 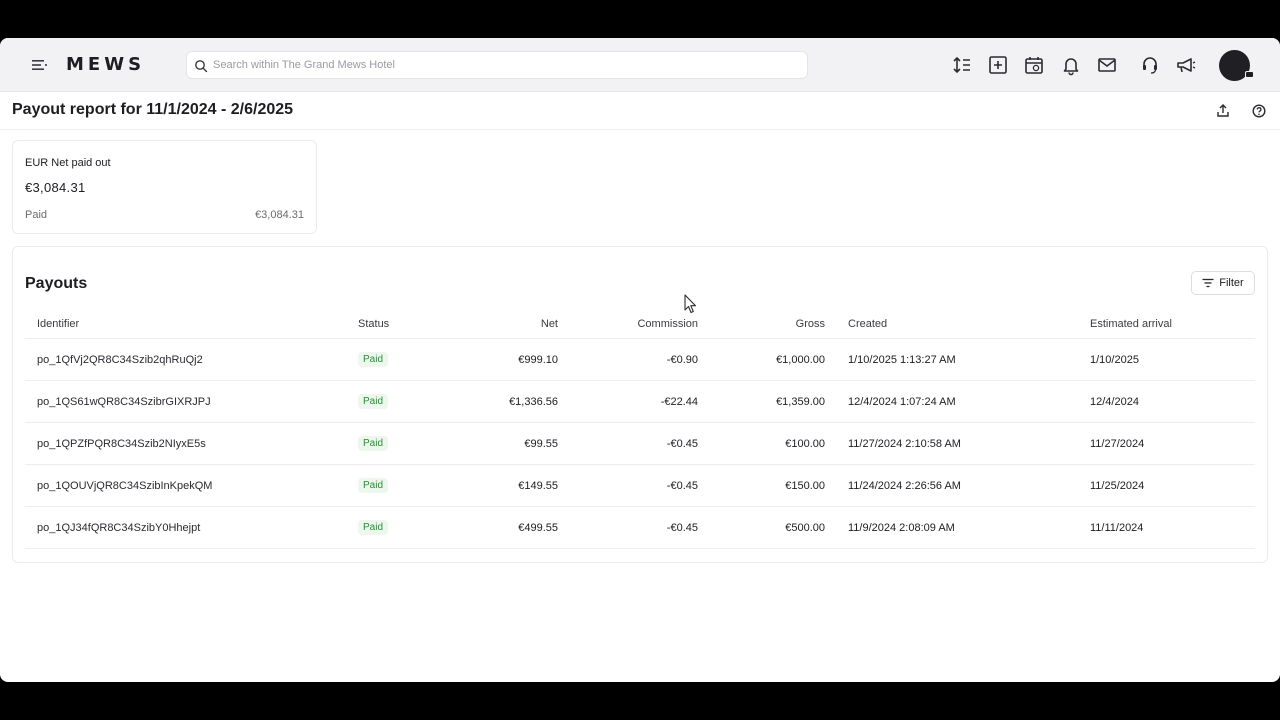 I want to click on summary-sub-label: Paid, so click(x=36, y=215).